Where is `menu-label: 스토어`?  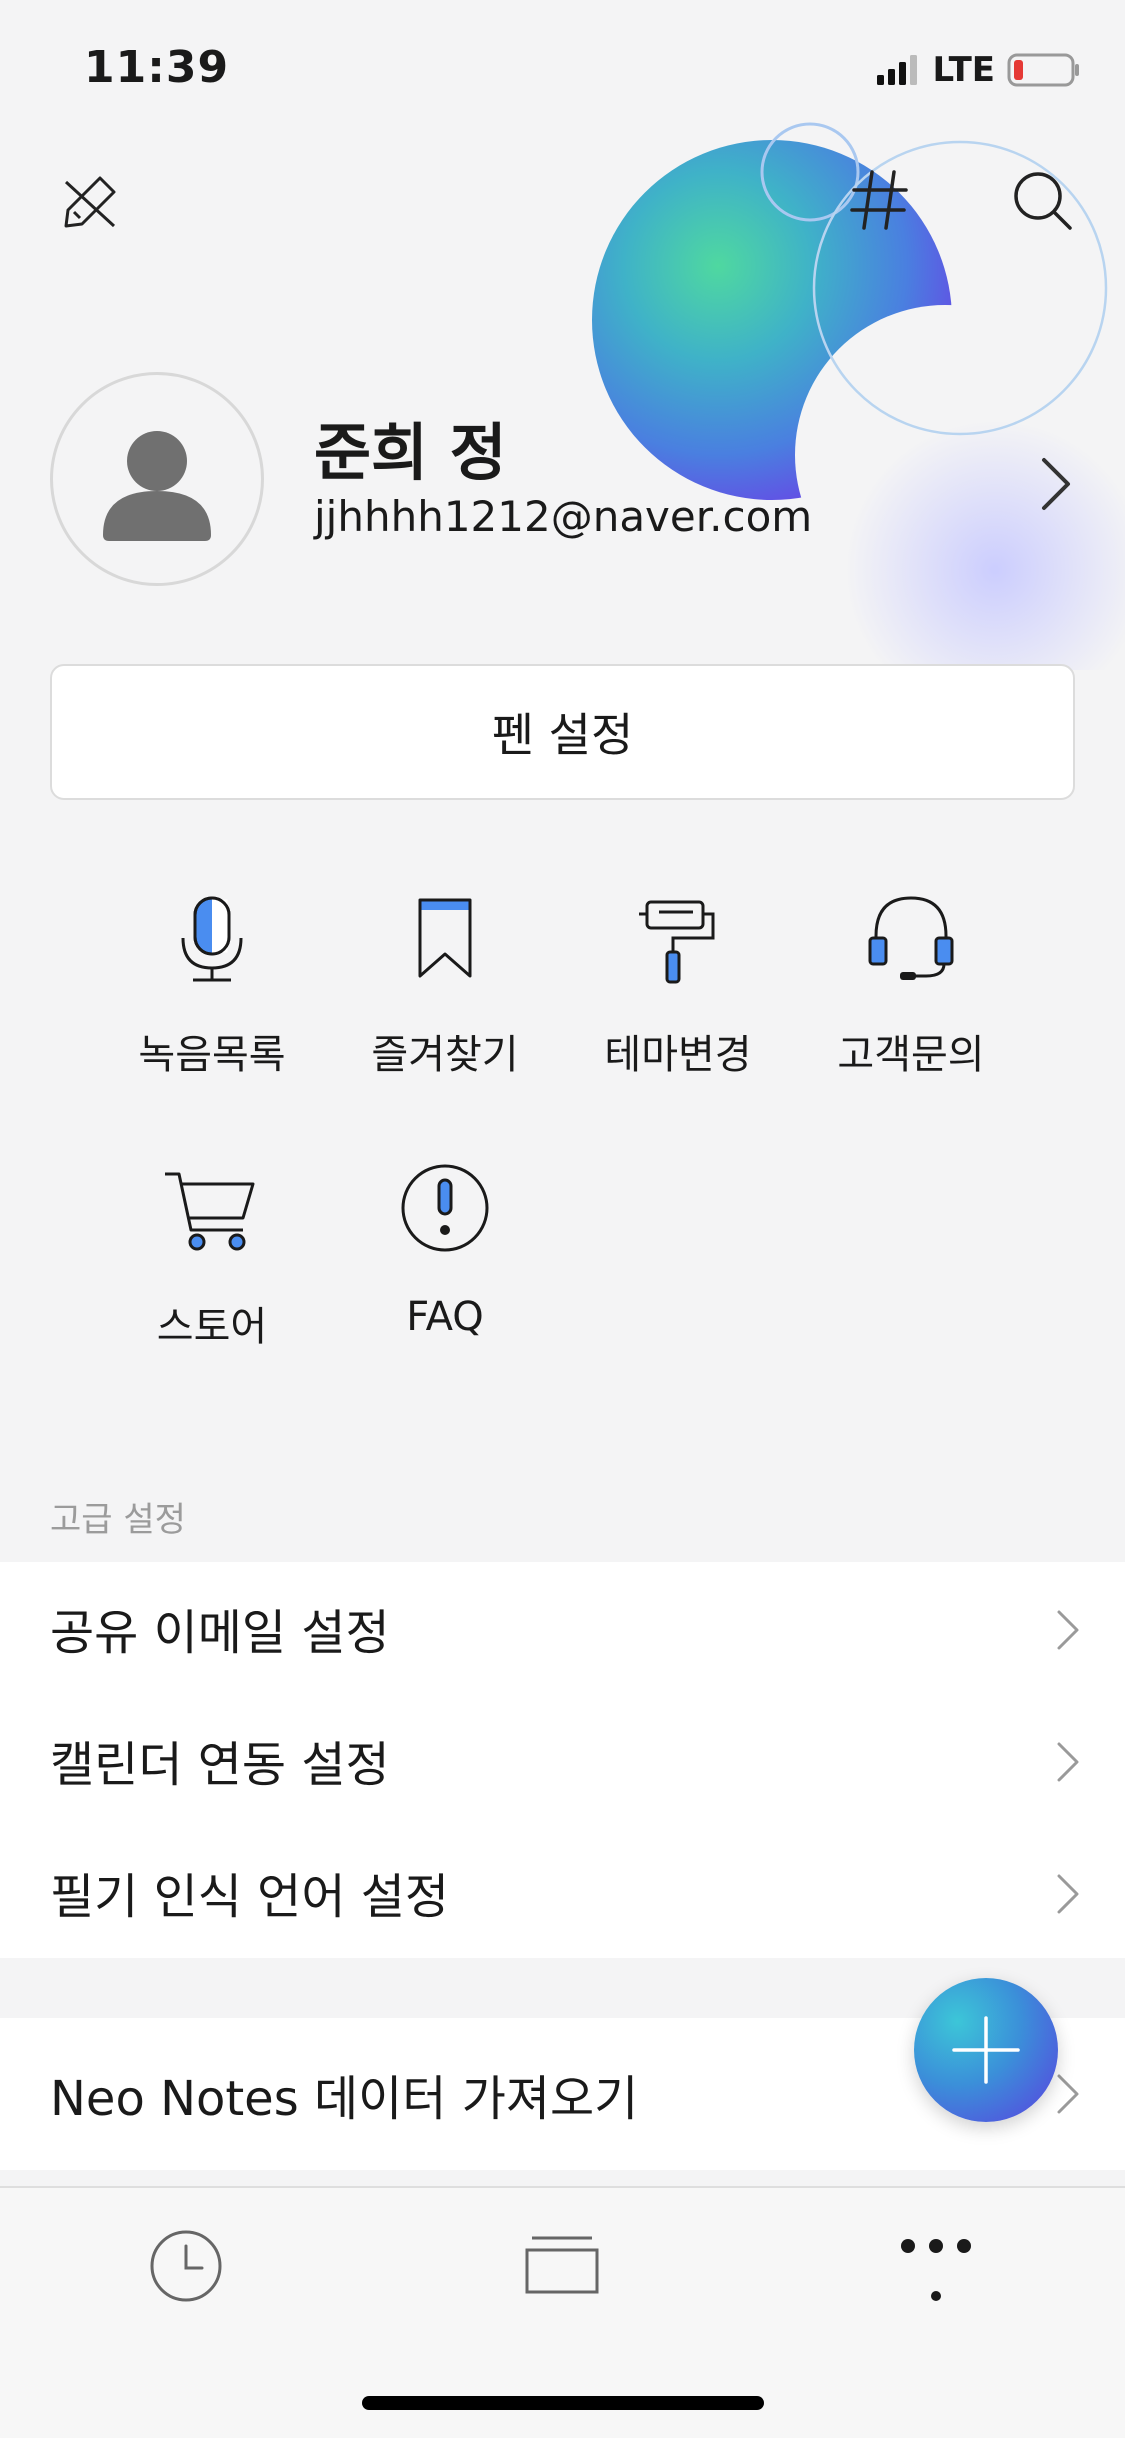 menu-label: 스토어 is located at coordinates (212, 1327).